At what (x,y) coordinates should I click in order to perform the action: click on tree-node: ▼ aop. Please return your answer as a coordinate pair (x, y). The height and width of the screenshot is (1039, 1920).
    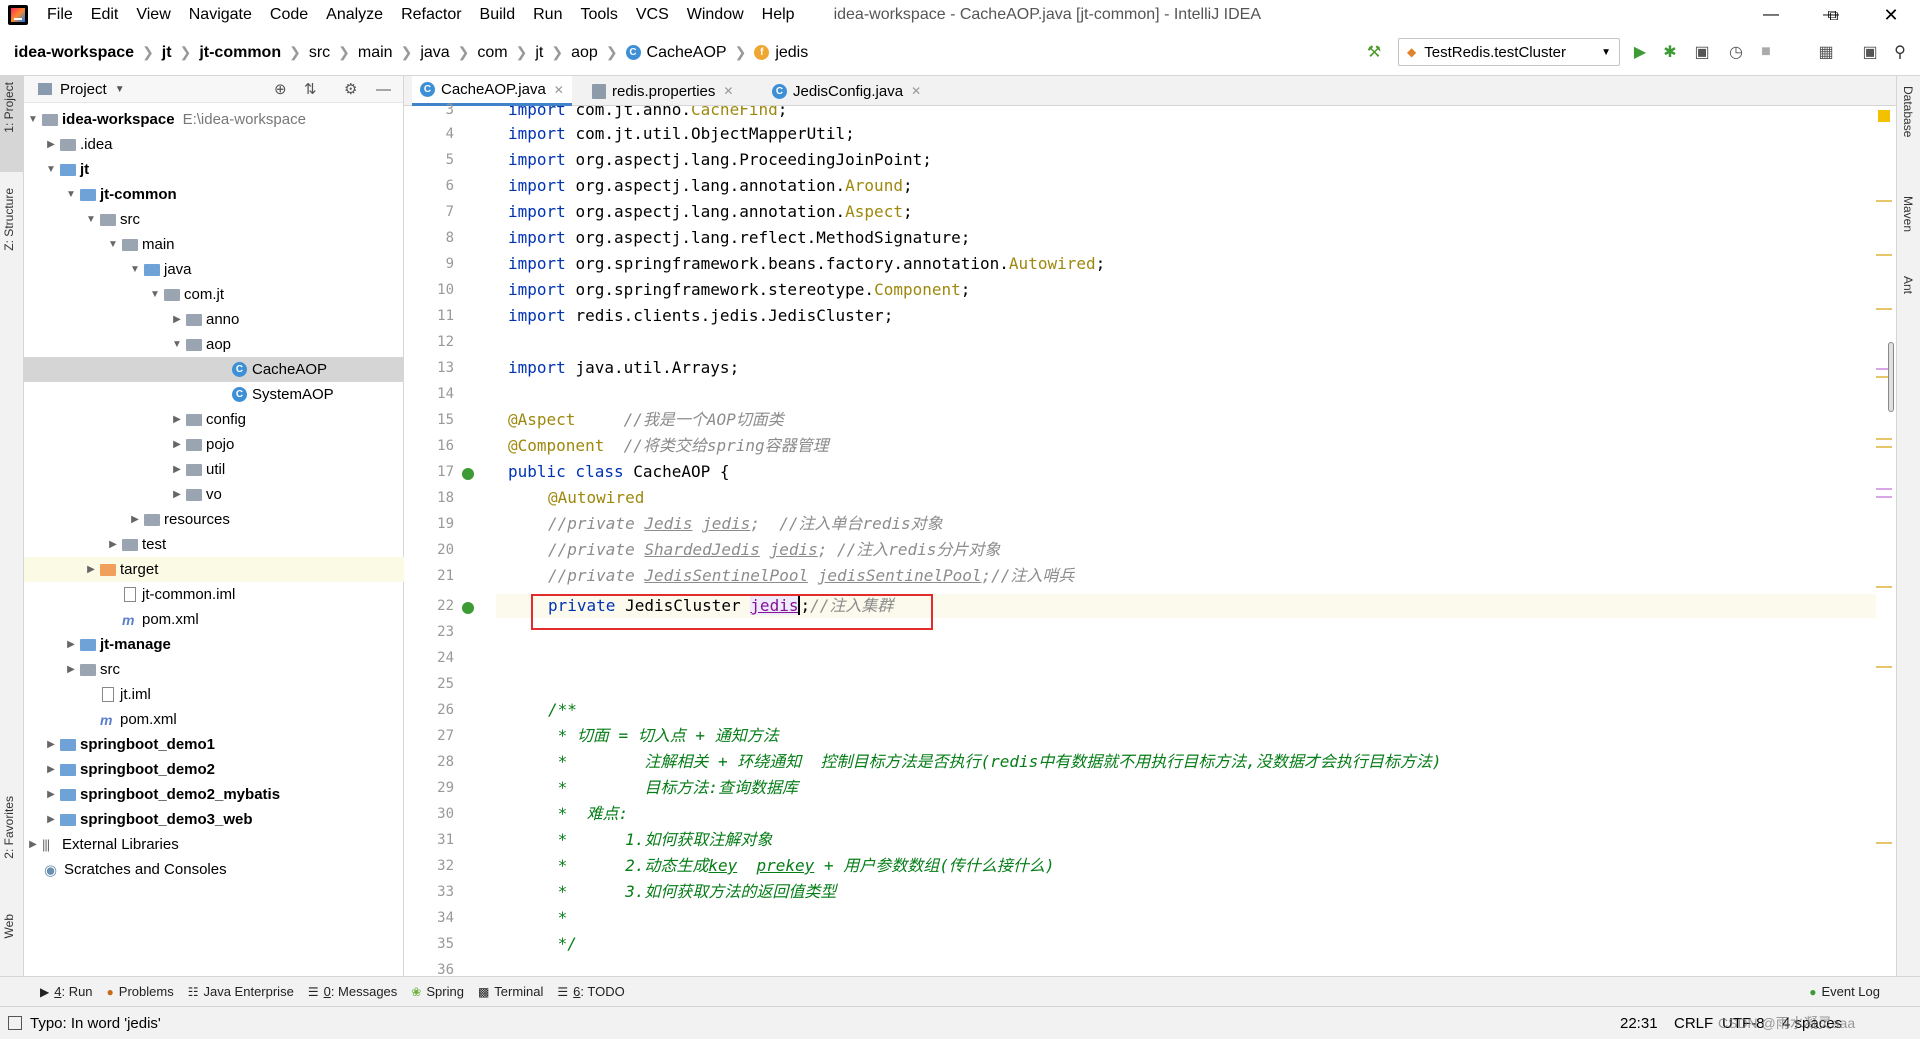
    Looking at the image, I should click on (214, 344).